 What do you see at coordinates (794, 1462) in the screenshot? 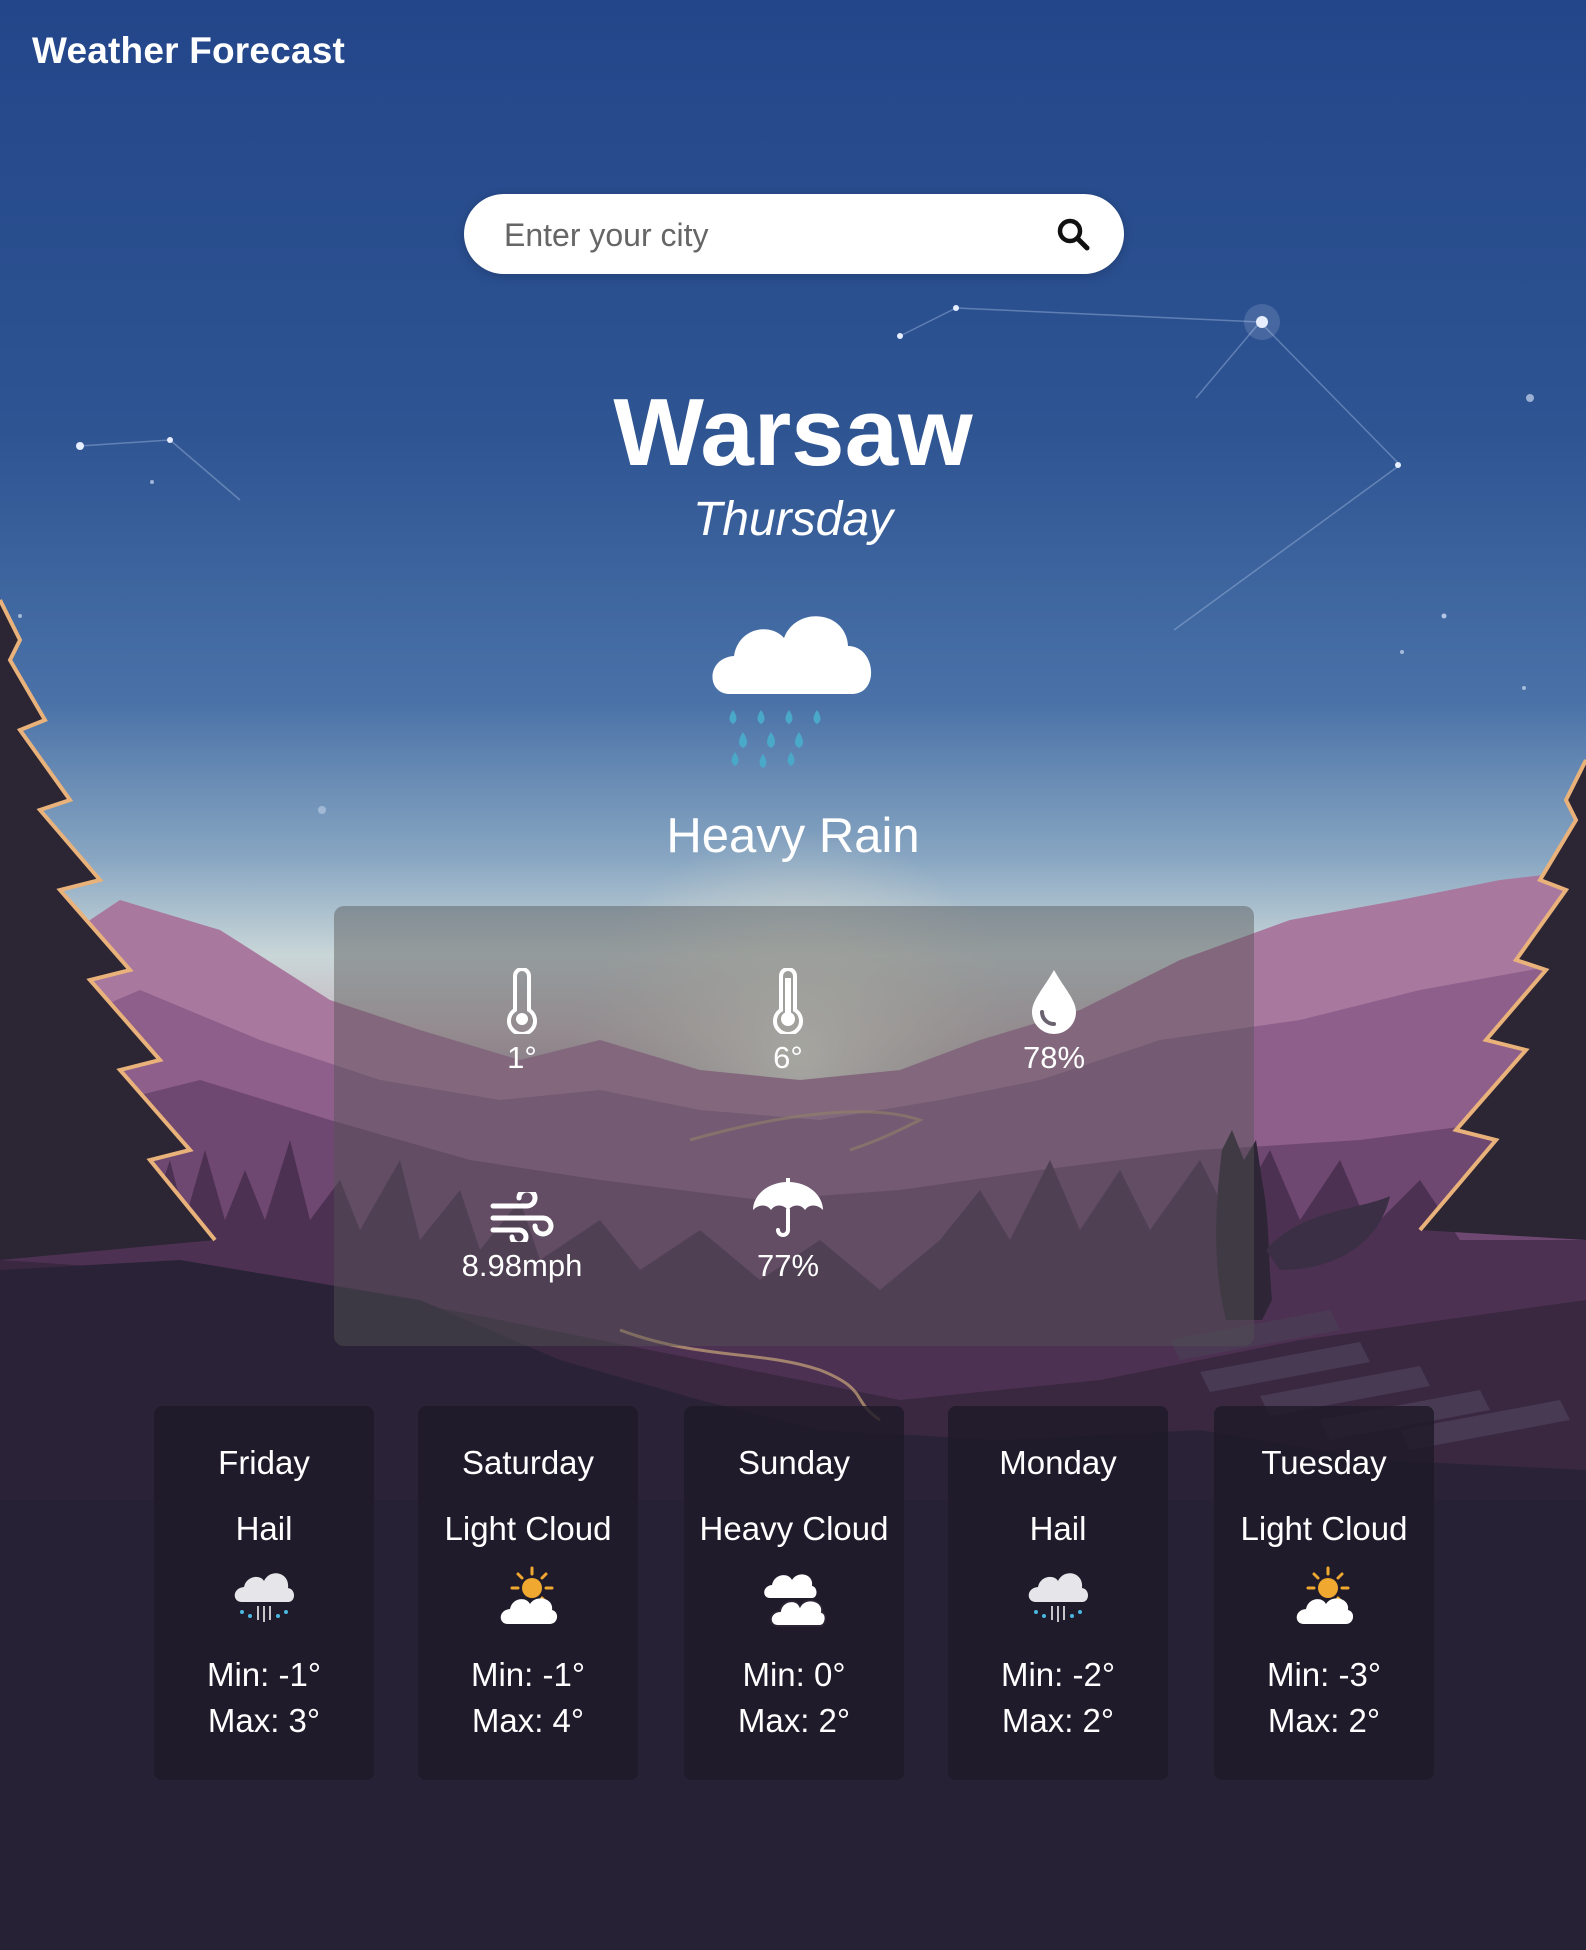
I see `forecast-day: Sunday` at bounding box center [794, 1462].